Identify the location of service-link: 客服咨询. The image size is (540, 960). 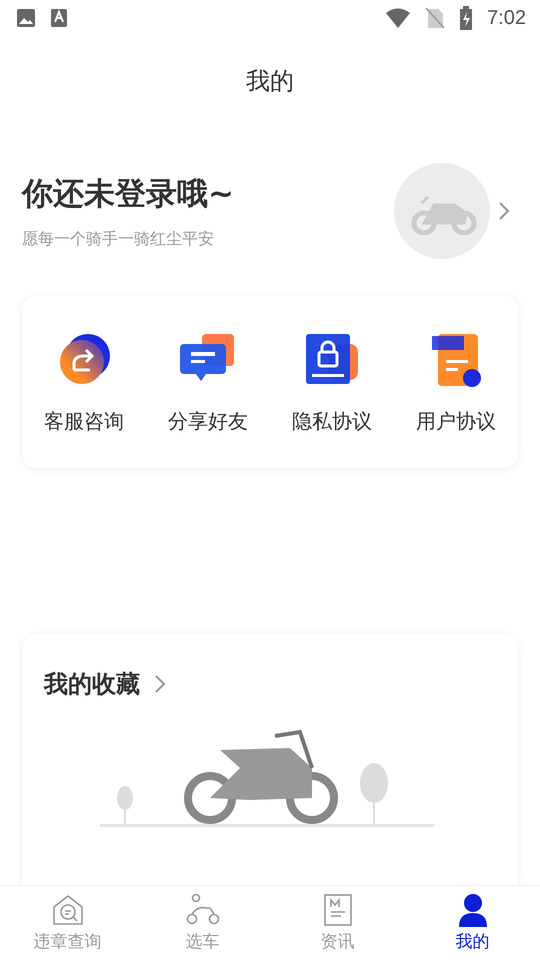
(84, 421).